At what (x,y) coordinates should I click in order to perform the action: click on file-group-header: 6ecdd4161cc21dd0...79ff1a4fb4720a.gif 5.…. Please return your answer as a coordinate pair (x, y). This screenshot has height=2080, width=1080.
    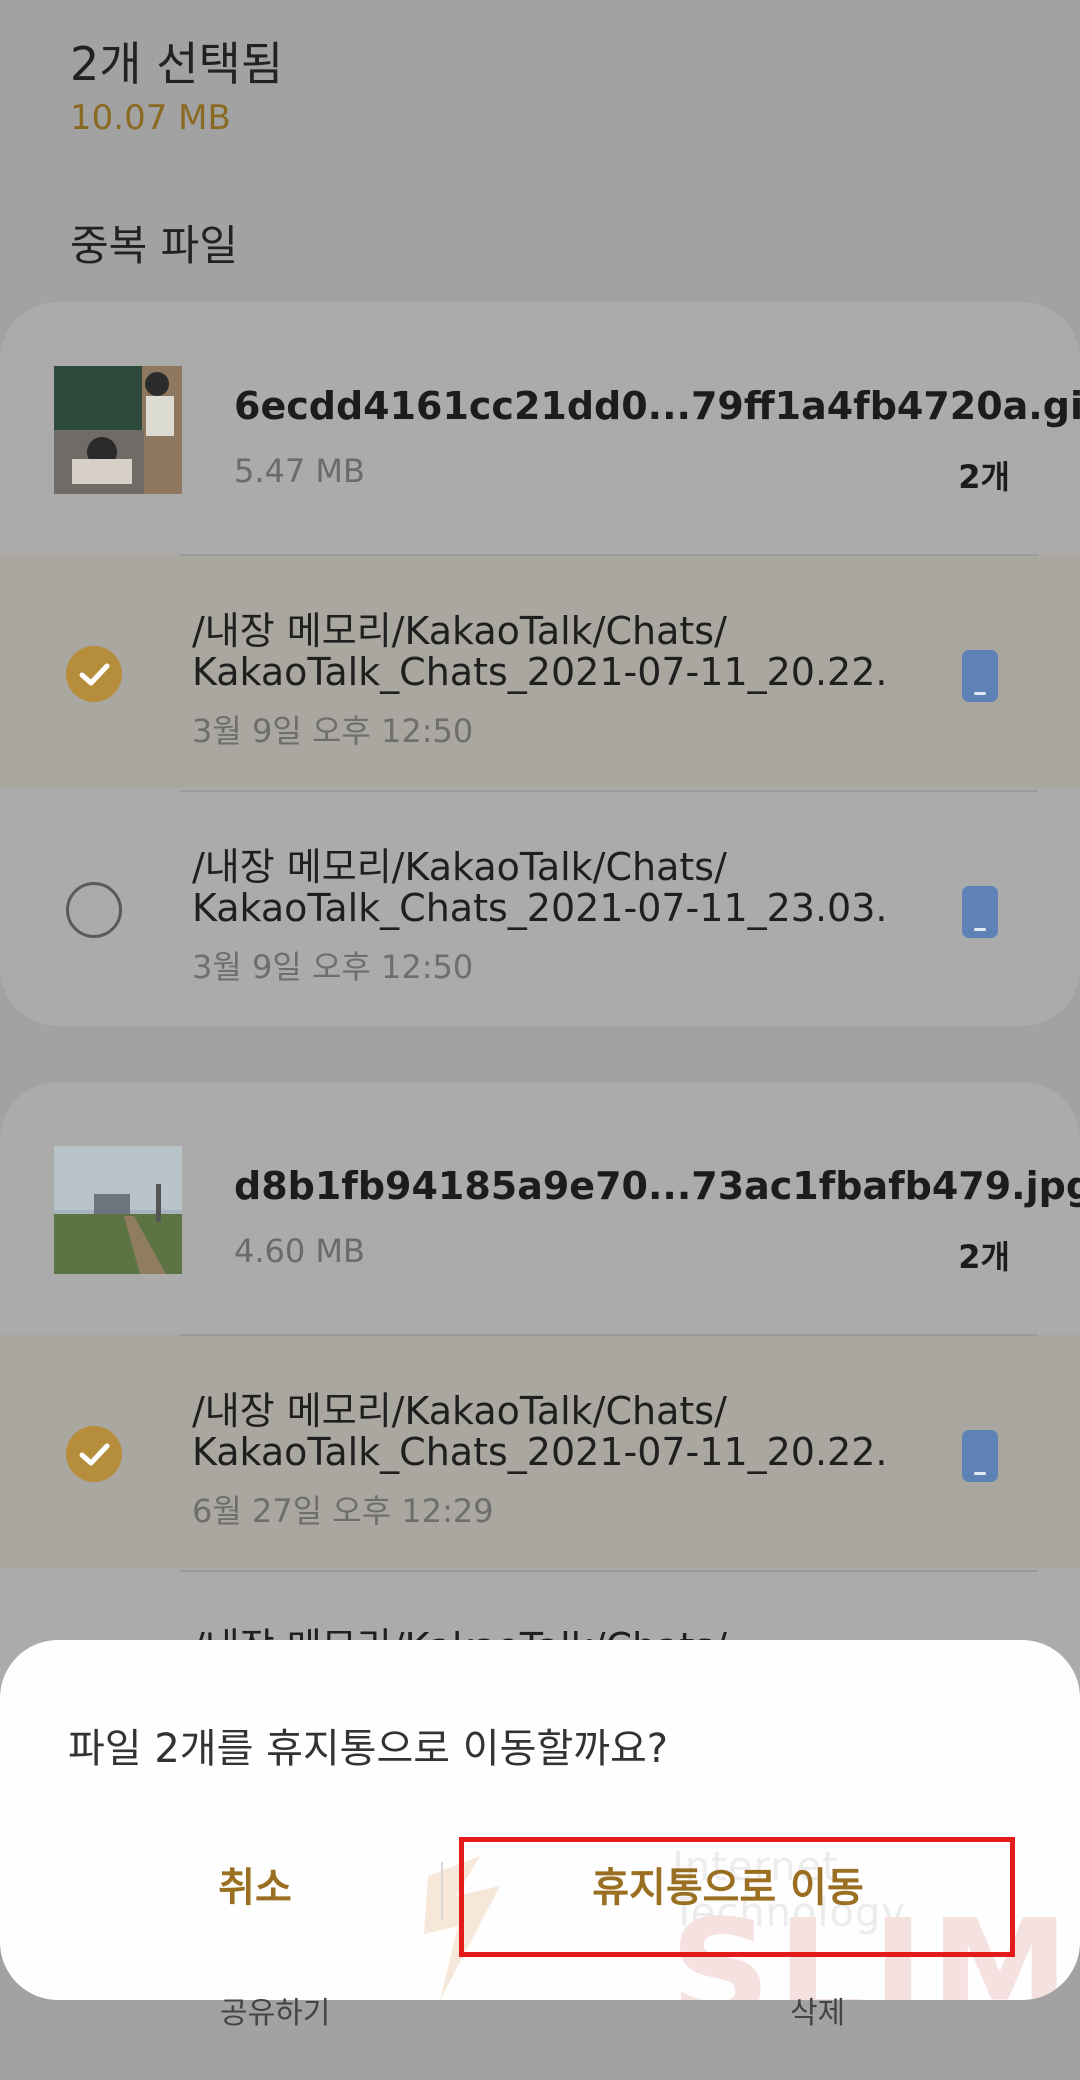
    Looking at the image, I should click on (540, 428).